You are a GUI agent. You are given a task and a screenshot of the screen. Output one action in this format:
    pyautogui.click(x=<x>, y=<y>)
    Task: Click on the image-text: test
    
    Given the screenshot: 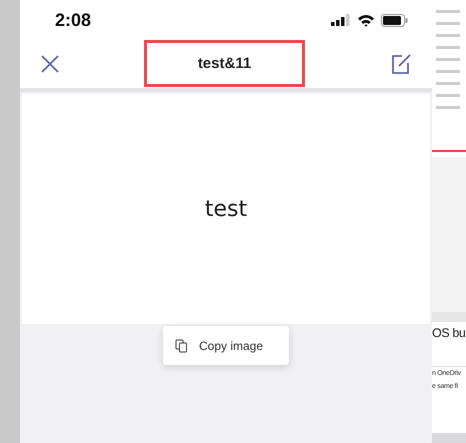 What is the action you would take?
    pyautogui.click(x=226, y=209)
    